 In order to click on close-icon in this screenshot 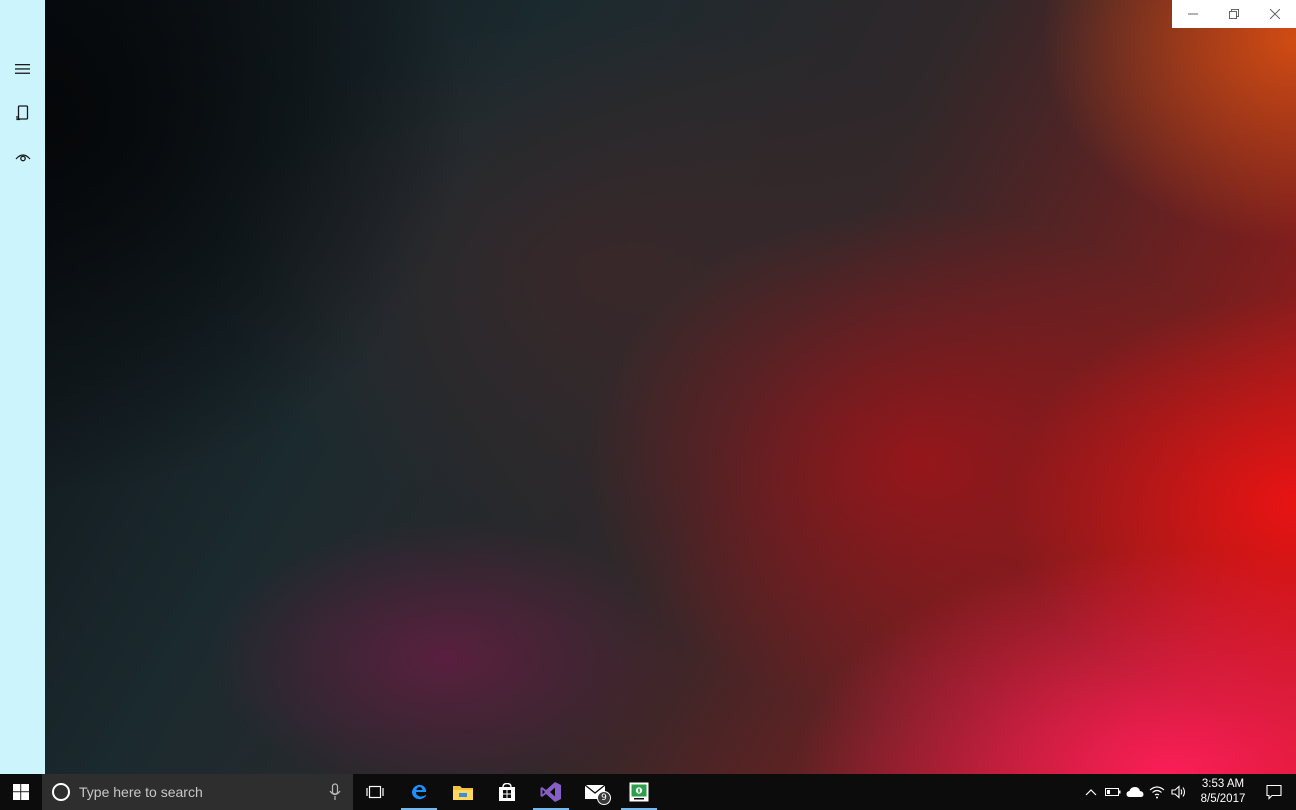, I will do `click(1274, 14)`.